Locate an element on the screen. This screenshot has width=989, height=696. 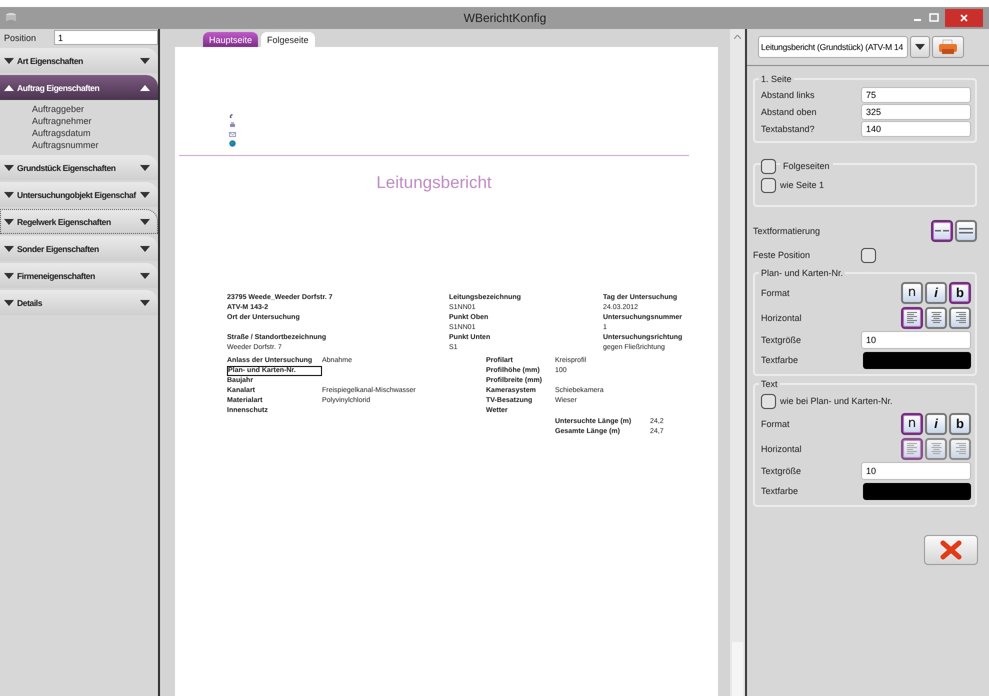
group-legend: 1. Seite is located at coordinates (776, 79).